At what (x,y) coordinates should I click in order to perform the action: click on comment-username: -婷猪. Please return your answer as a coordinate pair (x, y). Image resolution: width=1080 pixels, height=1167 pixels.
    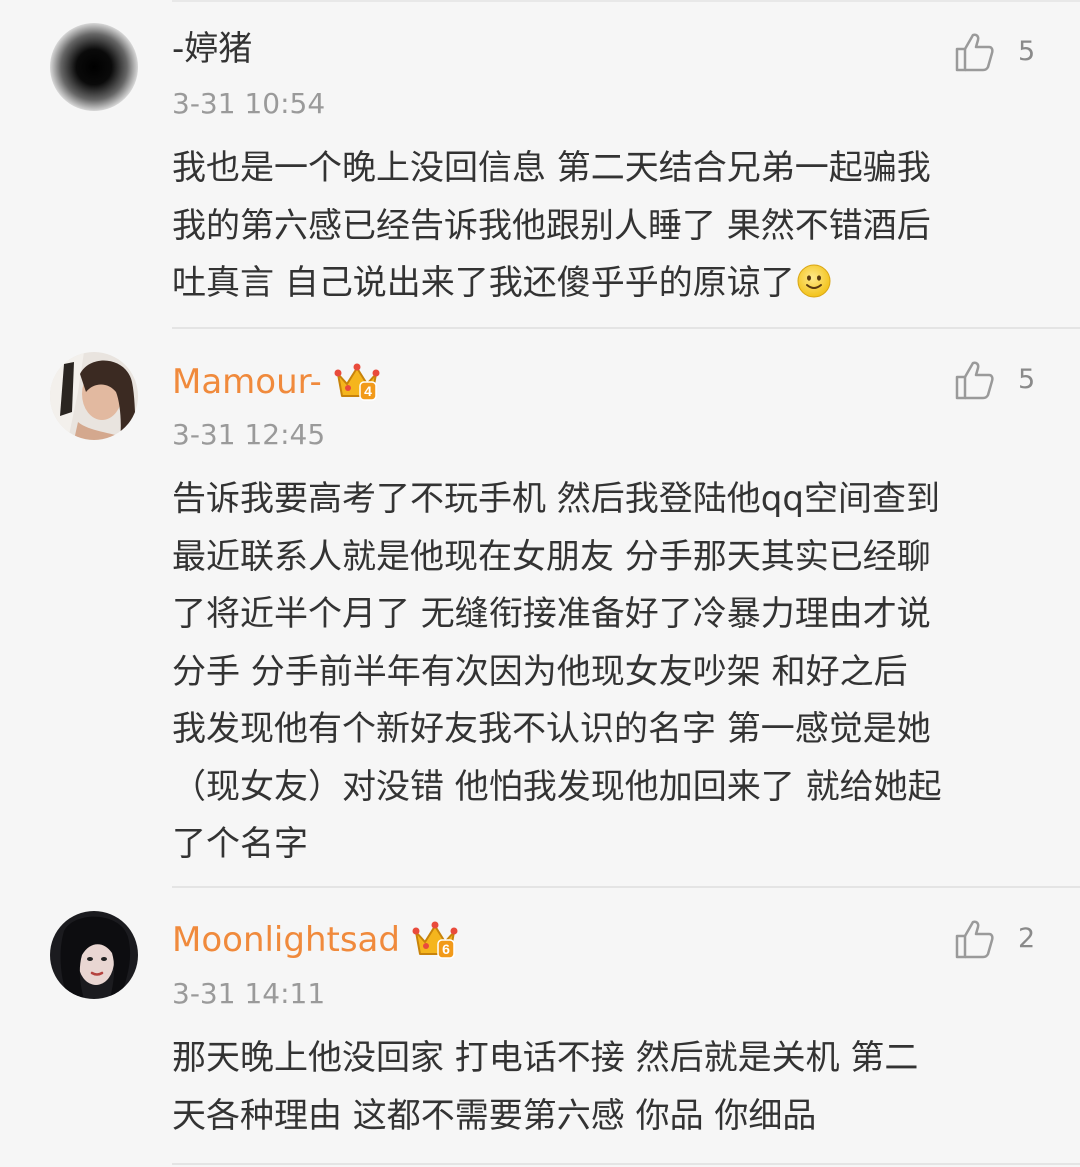
    Looking at the image, I should click on (212, 49).